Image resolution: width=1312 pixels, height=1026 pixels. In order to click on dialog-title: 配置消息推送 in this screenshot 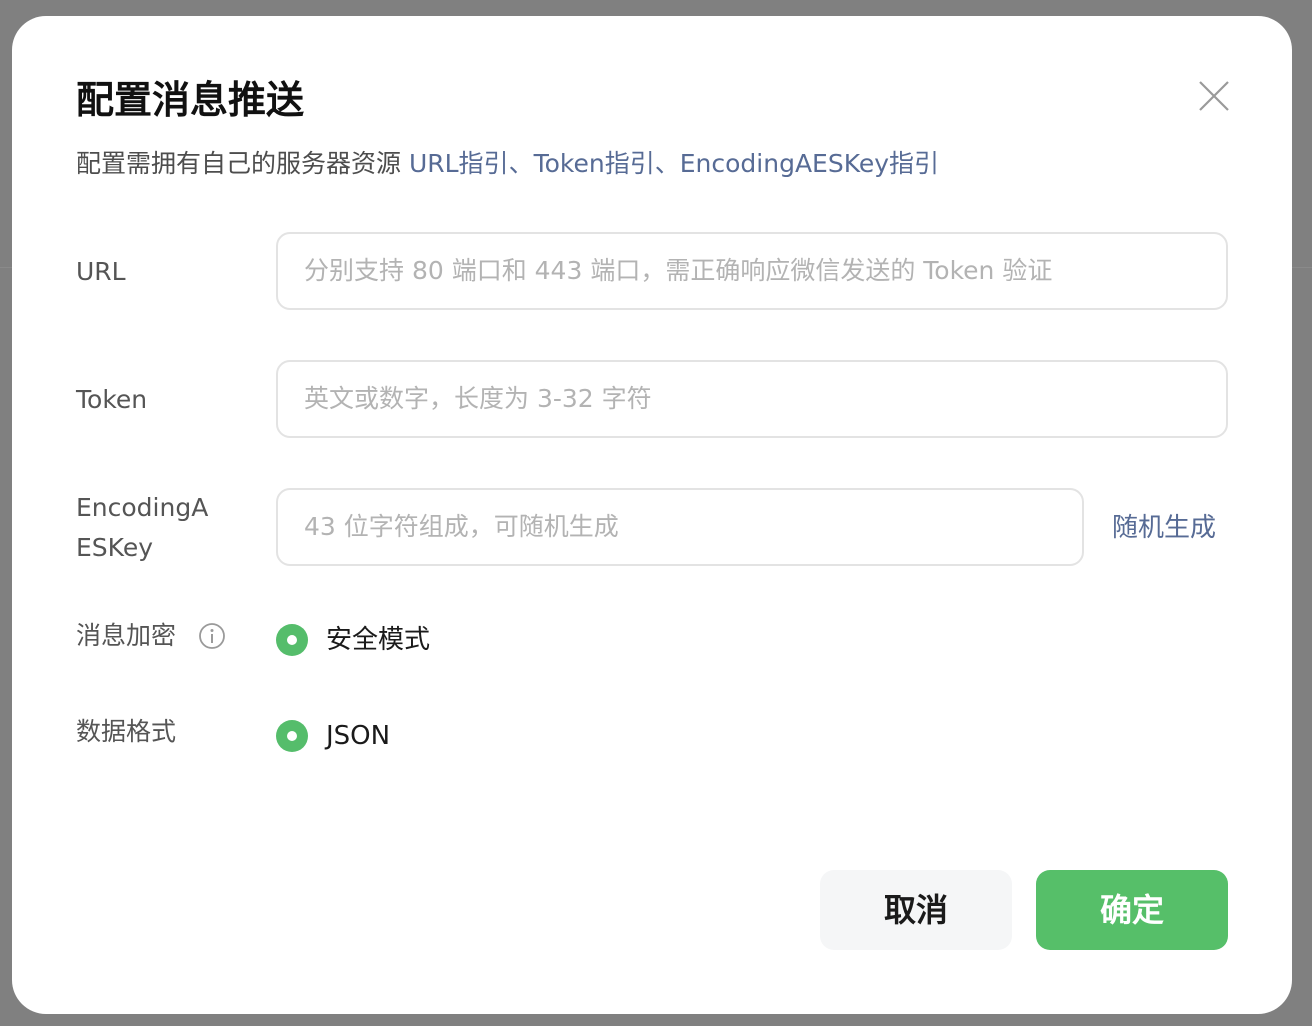, I will do `click(190, 100)`.